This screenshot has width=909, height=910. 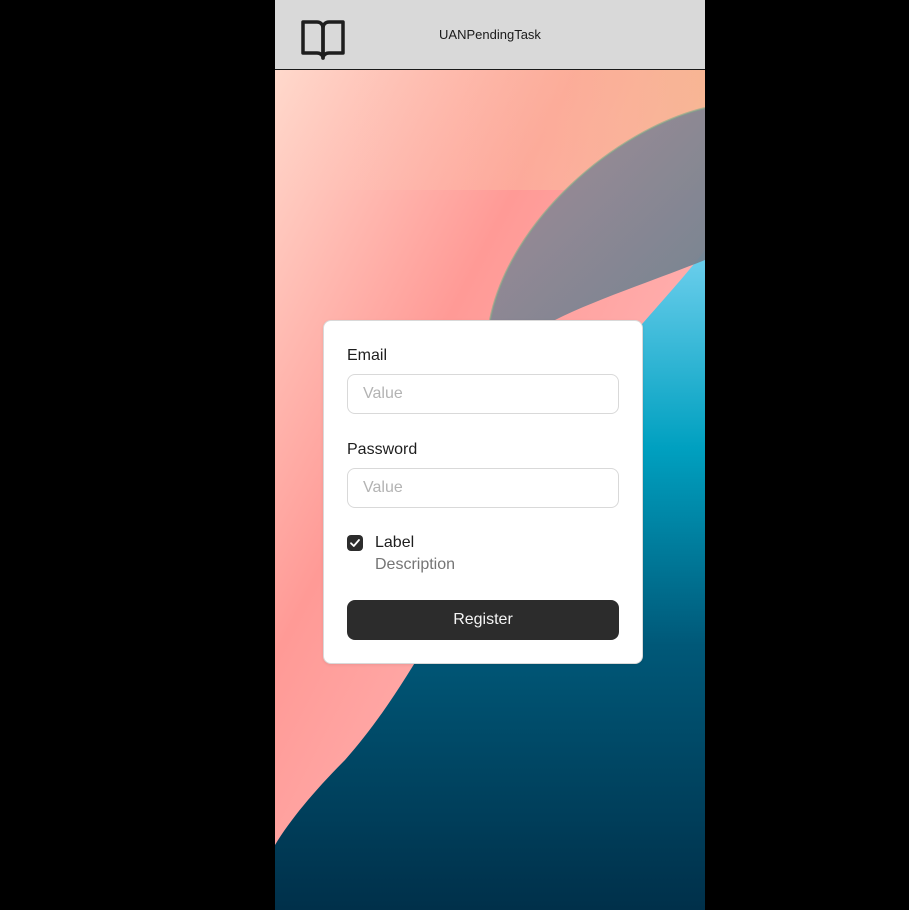 What do you see at coordinates (367, 355) in the screenshot?
I see `email-label: Email` at bounding box center [367, 355].